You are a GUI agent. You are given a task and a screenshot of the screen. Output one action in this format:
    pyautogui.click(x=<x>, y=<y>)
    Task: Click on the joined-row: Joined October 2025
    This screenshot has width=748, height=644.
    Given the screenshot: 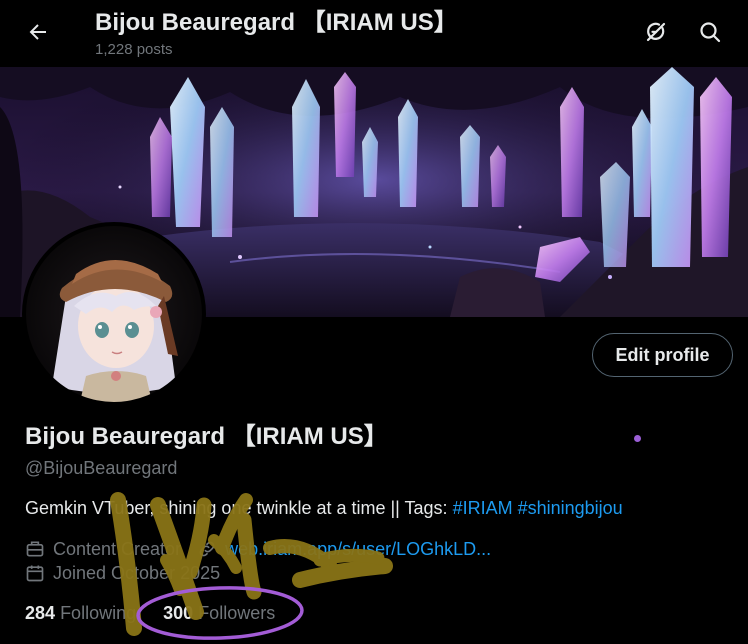 What is the action you would take?
    pyautogui.click(x=130, y=573)
    